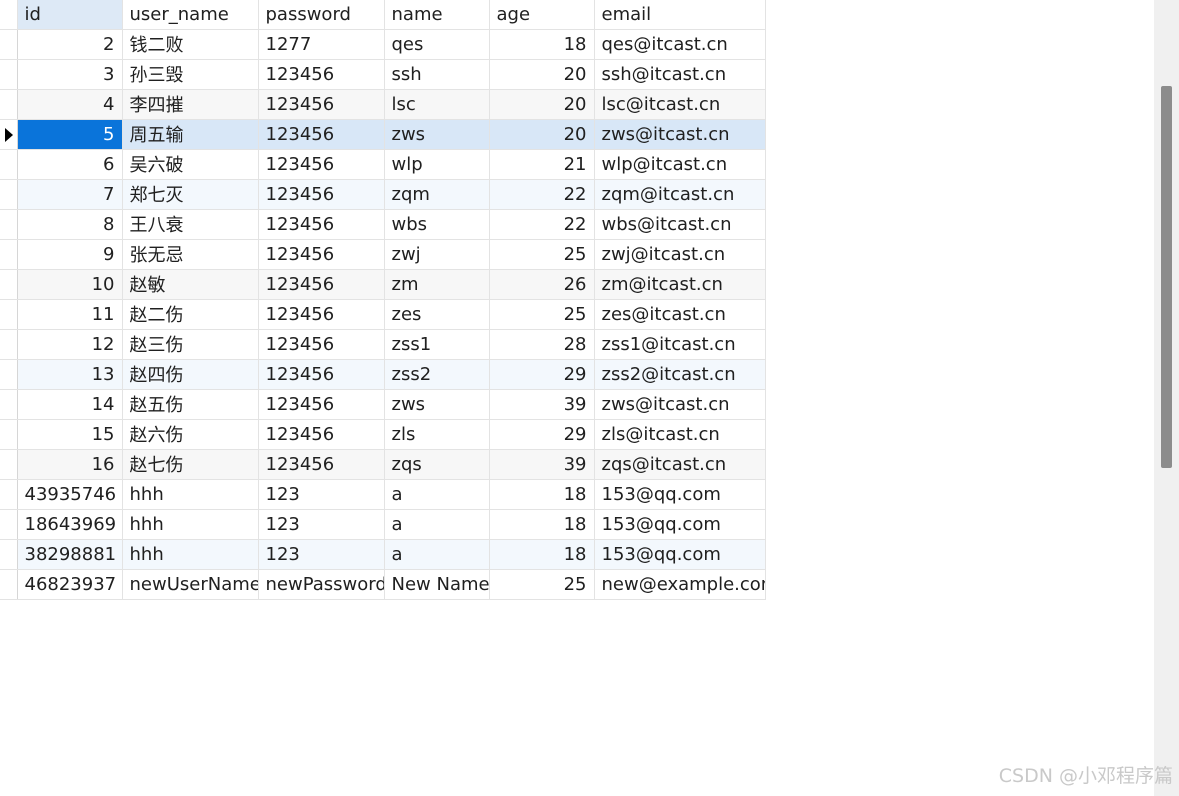 This screenshot has height=796, width=1179. Describe the element at coordinates (190, 344) in the screenshot. I see `cell-user-name: 赵三伤` at that location.